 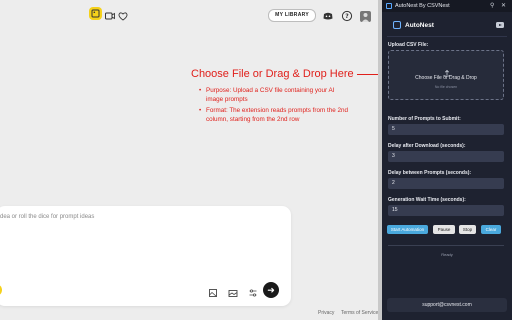 What do you see at coordinates (233, 291) in the screenshot?
I see `gallery-icon` at bounding box center [233, 291].